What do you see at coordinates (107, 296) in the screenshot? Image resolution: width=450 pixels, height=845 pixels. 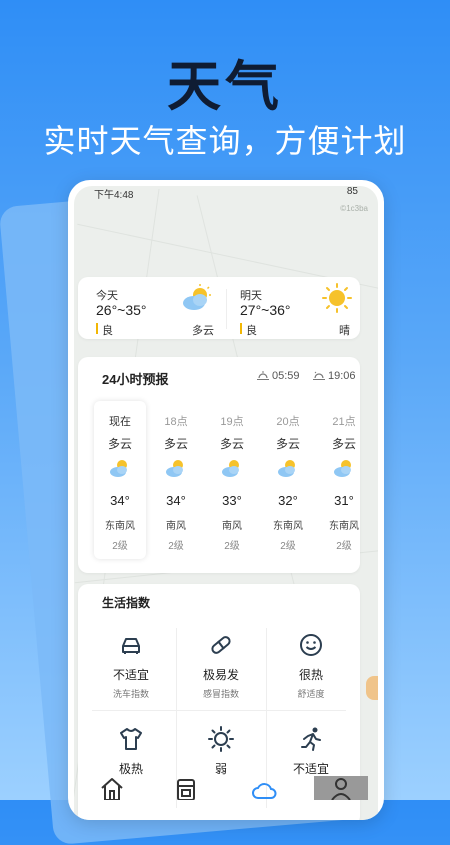 I see `day-label: 今天` at bounding box center [107, 296].